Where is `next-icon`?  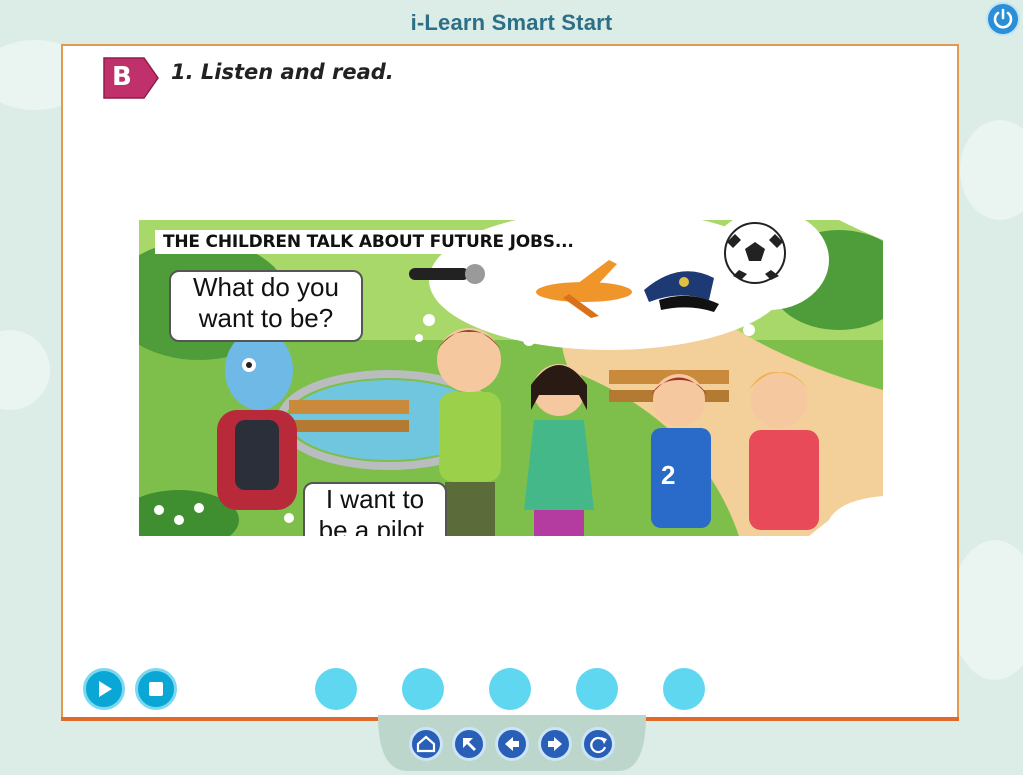 next-icon is located at coordinates (555, 744).